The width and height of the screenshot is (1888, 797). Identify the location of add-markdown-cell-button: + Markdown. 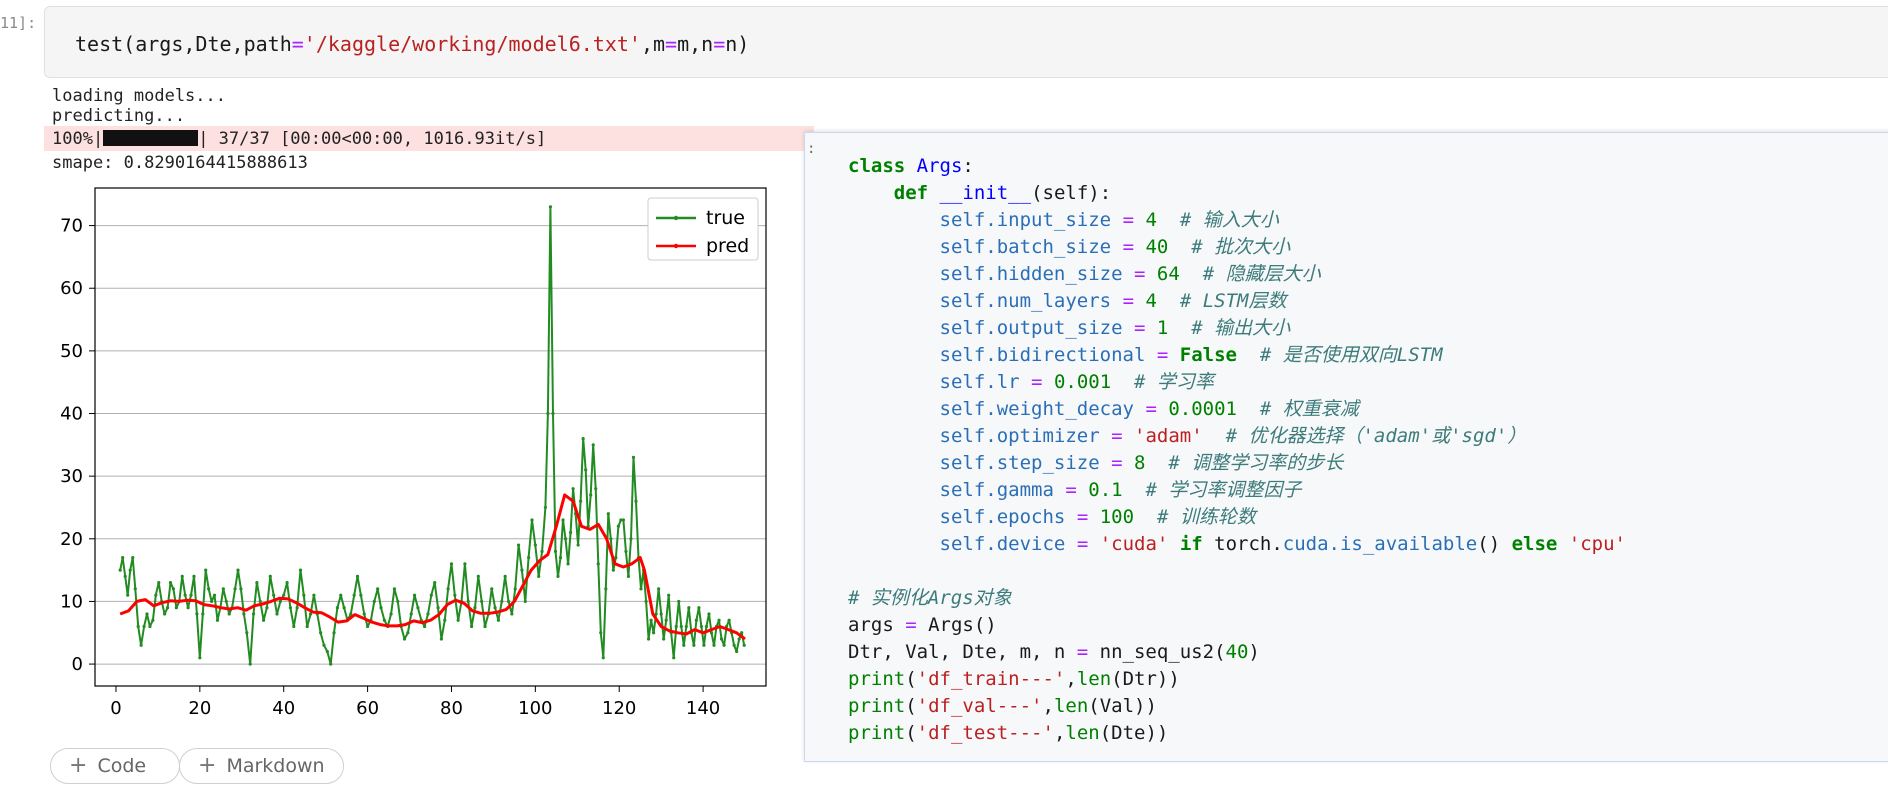
(261, 766).